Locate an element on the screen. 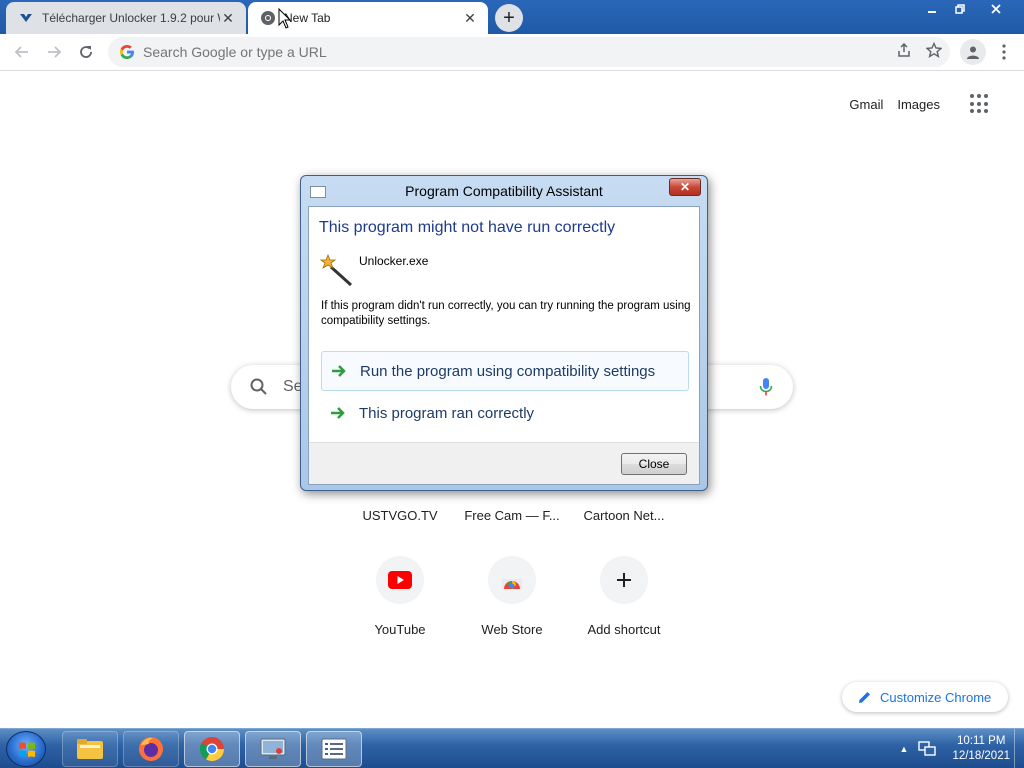  start-button is located at coordinates (26, 749).